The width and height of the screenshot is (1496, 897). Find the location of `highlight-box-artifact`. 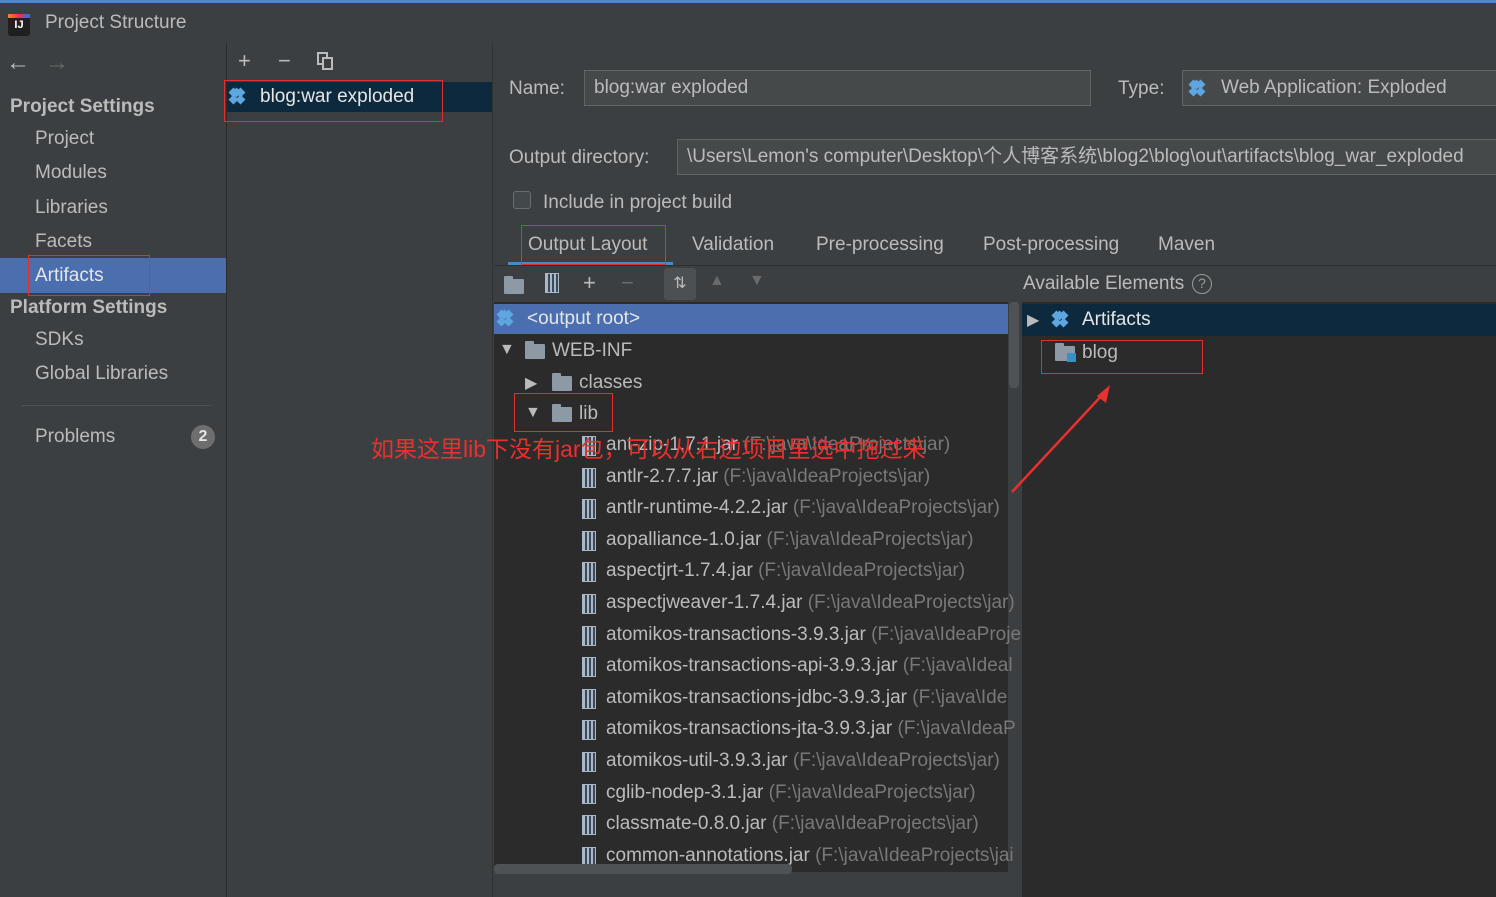

highlight-box-artifact is located at coordinates (333, 101).